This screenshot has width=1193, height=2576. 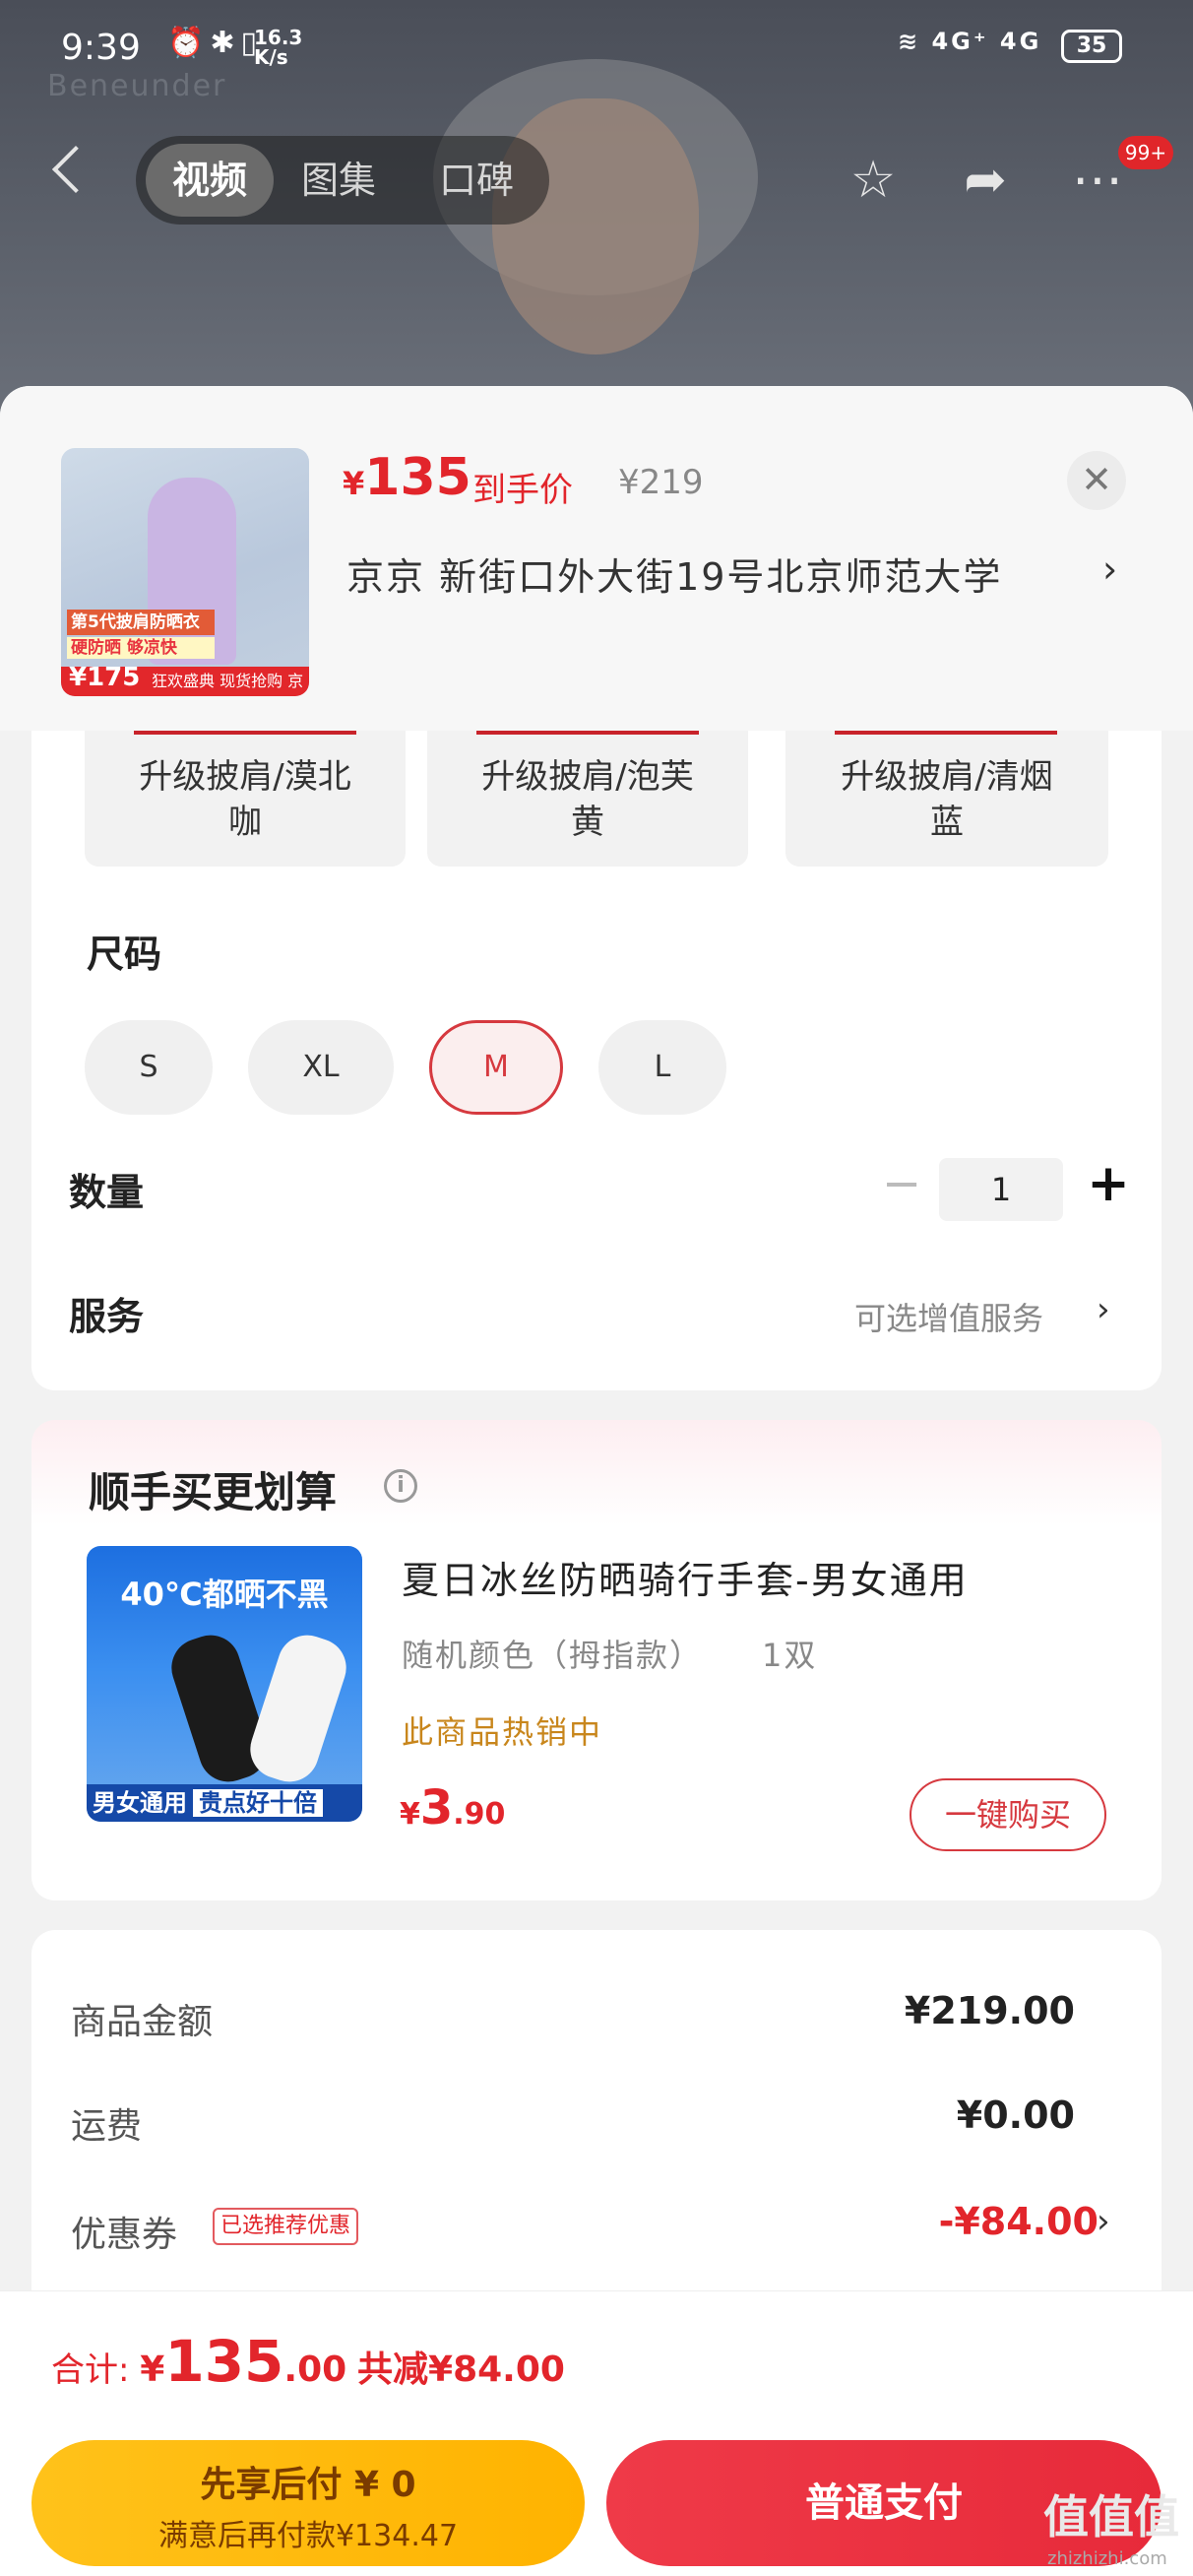 What do you see at coordinates (213, 1492) in the screenshot?
I see `addon-title: 顺手买更划算` at bounding box center [213, 1492].